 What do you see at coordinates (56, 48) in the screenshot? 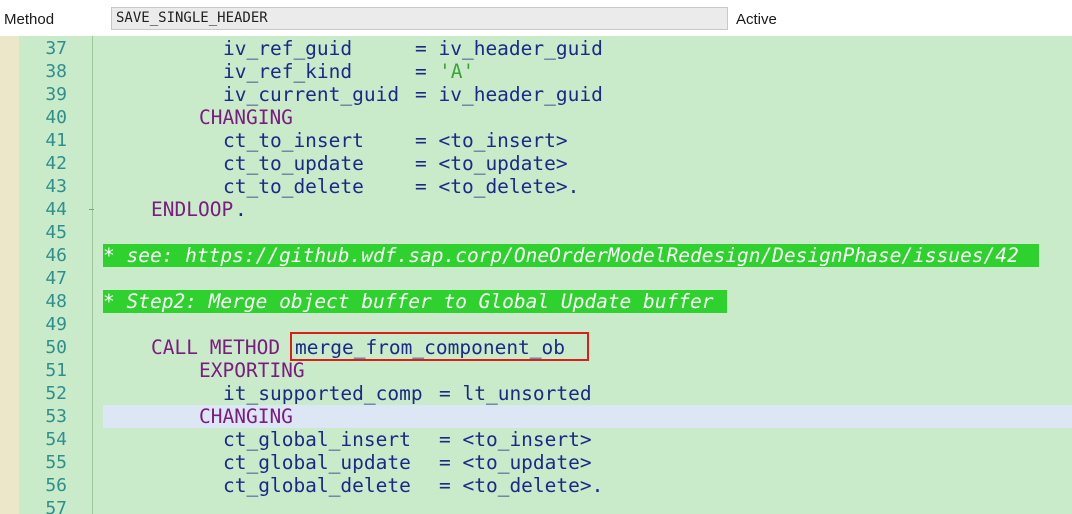
I see `line-number: 37` at bounding box center [56, 48].